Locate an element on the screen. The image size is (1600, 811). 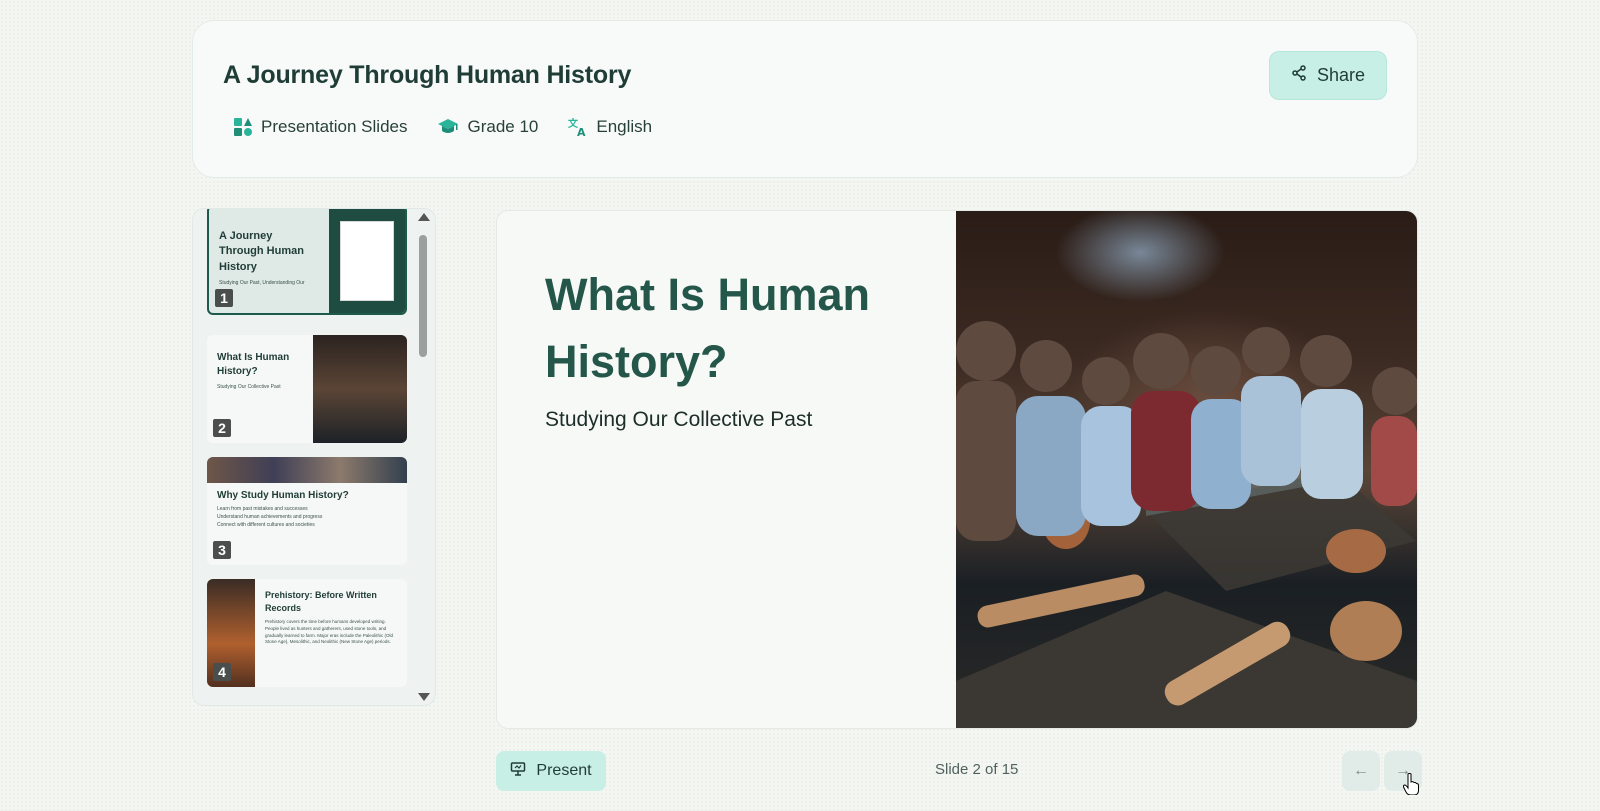
thumbnail-image-panel is located at coordinates (367, 261).